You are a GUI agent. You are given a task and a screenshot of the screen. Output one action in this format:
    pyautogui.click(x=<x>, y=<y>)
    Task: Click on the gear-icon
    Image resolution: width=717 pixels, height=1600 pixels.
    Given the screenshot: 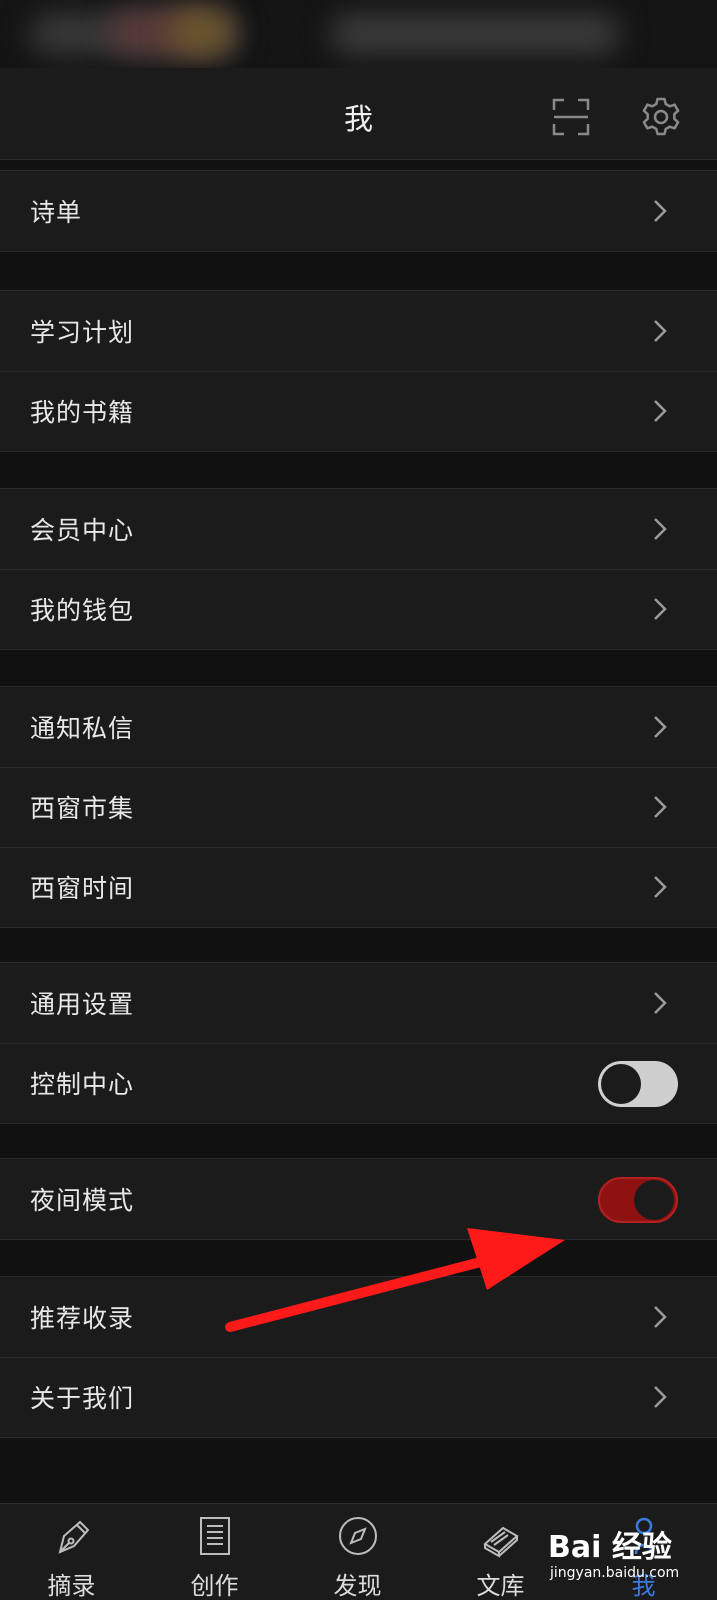 What is the action you would take?
    pyautogui.click(x=661, y=117)
    